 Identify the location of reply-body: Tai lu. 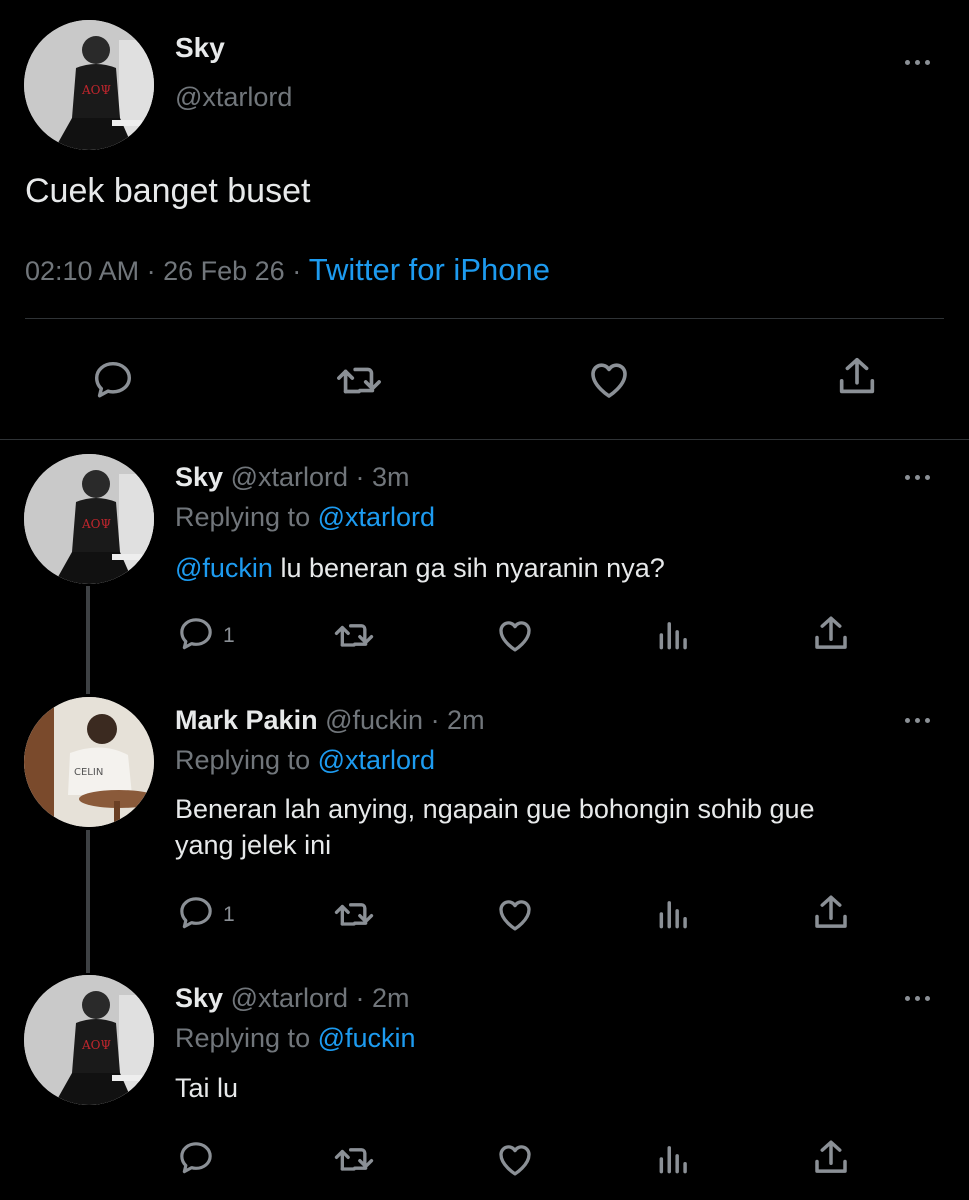
(207, 1088).